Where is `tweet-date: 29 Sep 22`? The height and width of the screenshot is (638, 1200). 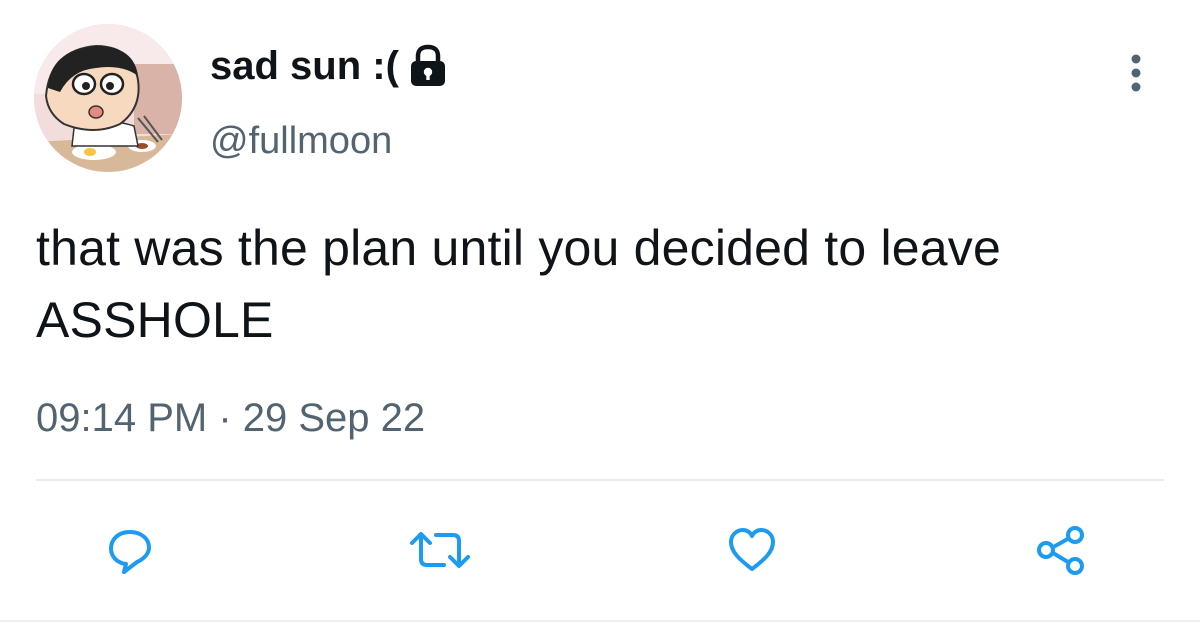 tweet-date: 29 Sep 22 is located at coordinates (334, 418).